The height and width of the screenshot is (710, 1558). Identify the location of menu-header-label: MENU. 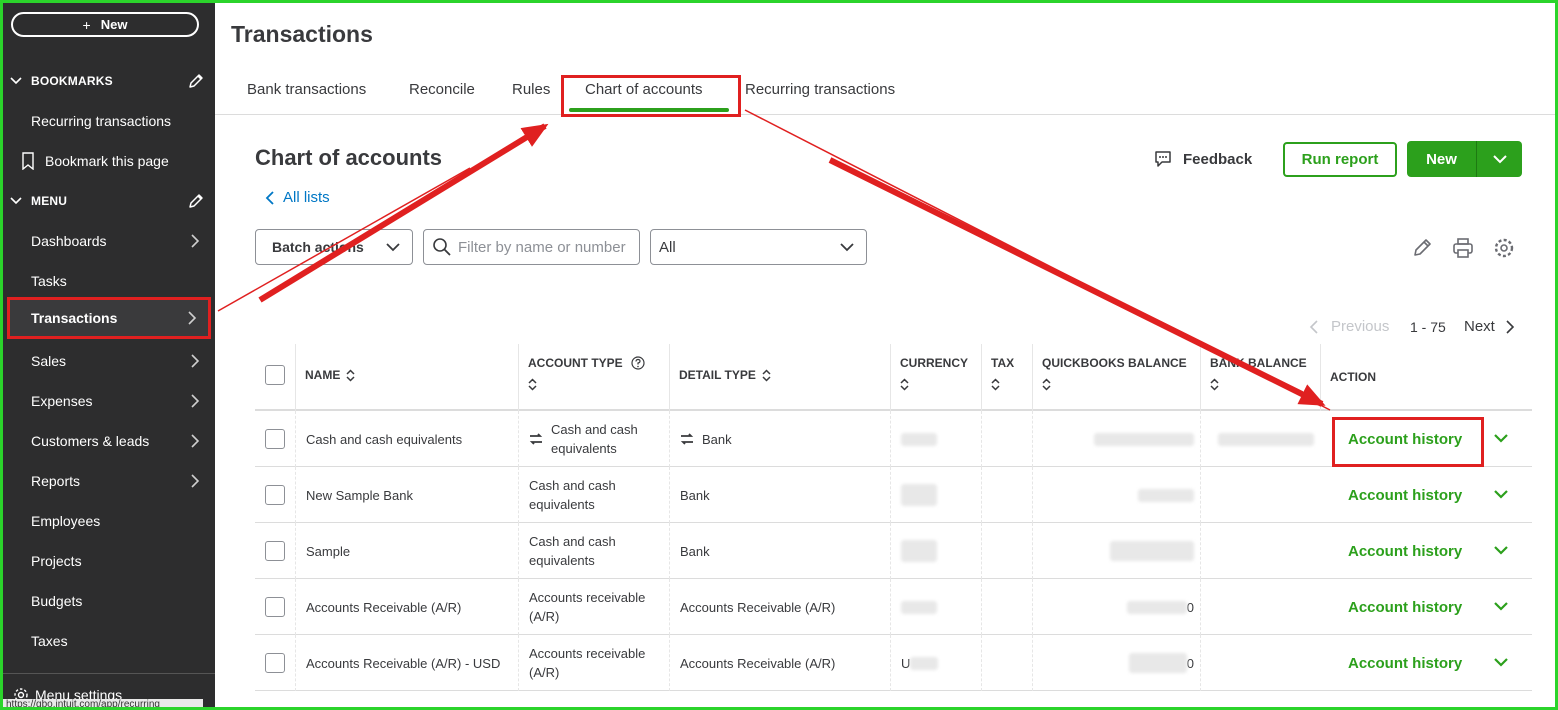
(49, 201).